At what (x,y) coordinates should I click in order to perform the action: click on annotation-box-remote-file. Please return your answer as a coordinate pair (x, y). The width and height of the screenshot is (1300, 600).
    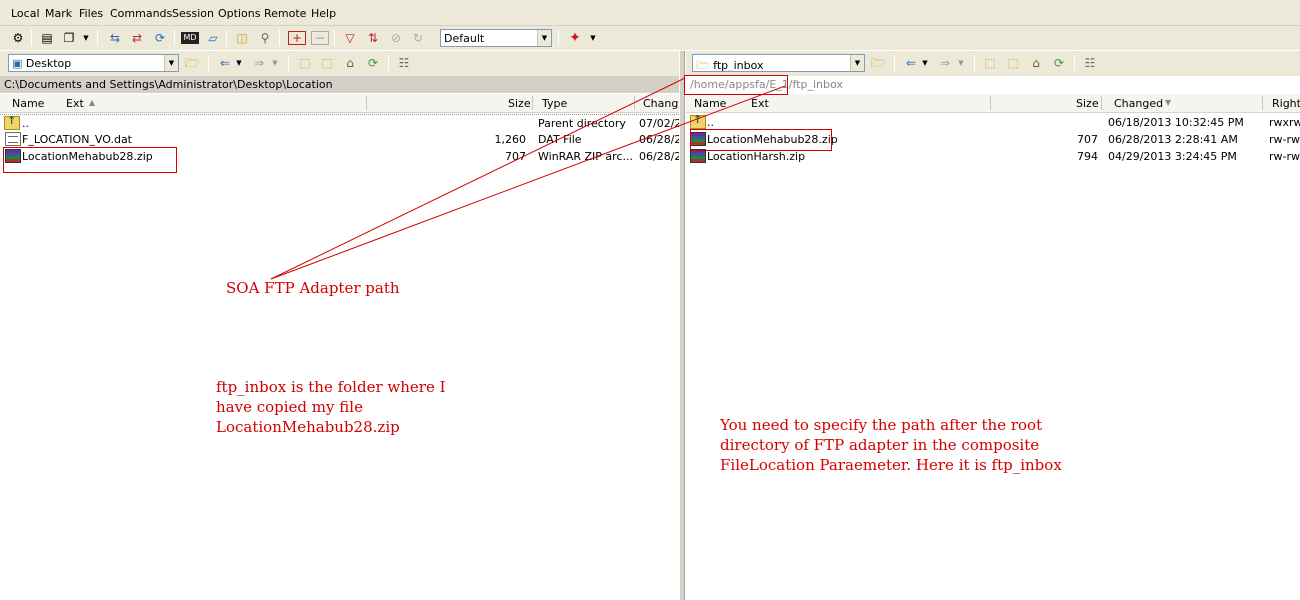
    Looking at the image, I should click on (761, 140).